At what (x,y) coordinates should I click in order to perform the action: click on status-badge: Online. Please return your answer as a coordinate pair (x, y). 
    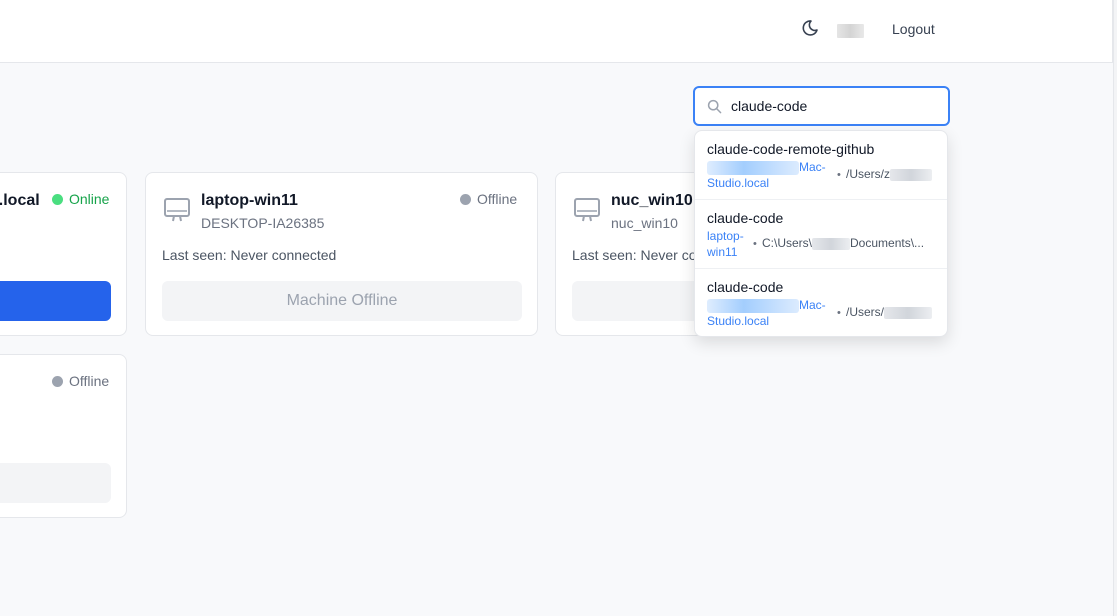
    Looking at the image, I should click on (80, 199).